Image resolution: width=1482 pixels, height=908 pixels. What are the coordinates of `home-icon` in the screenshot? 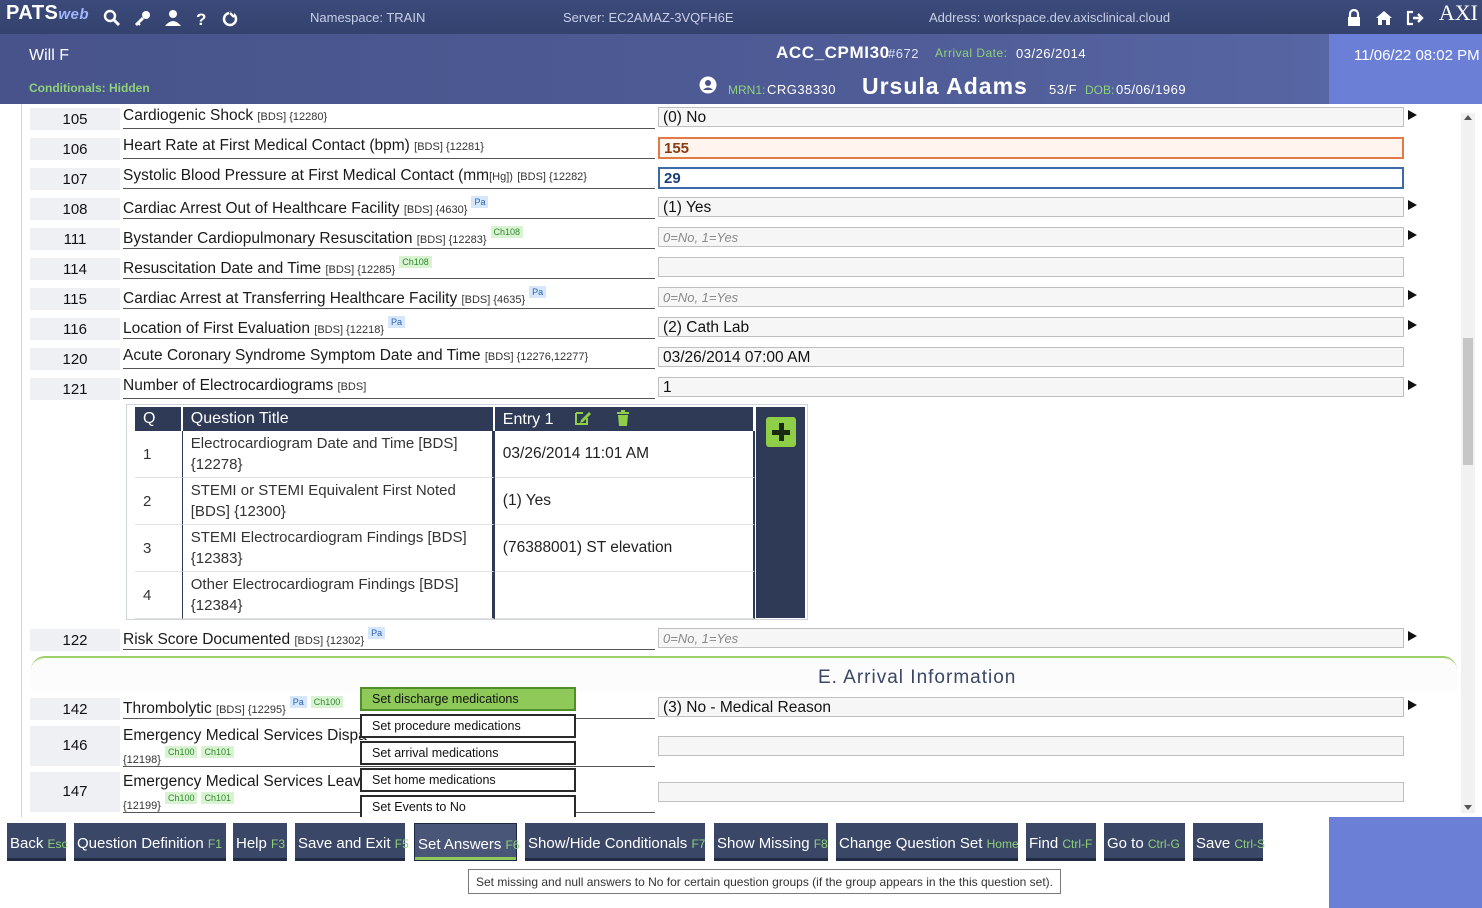 It's located at (1384, 18).